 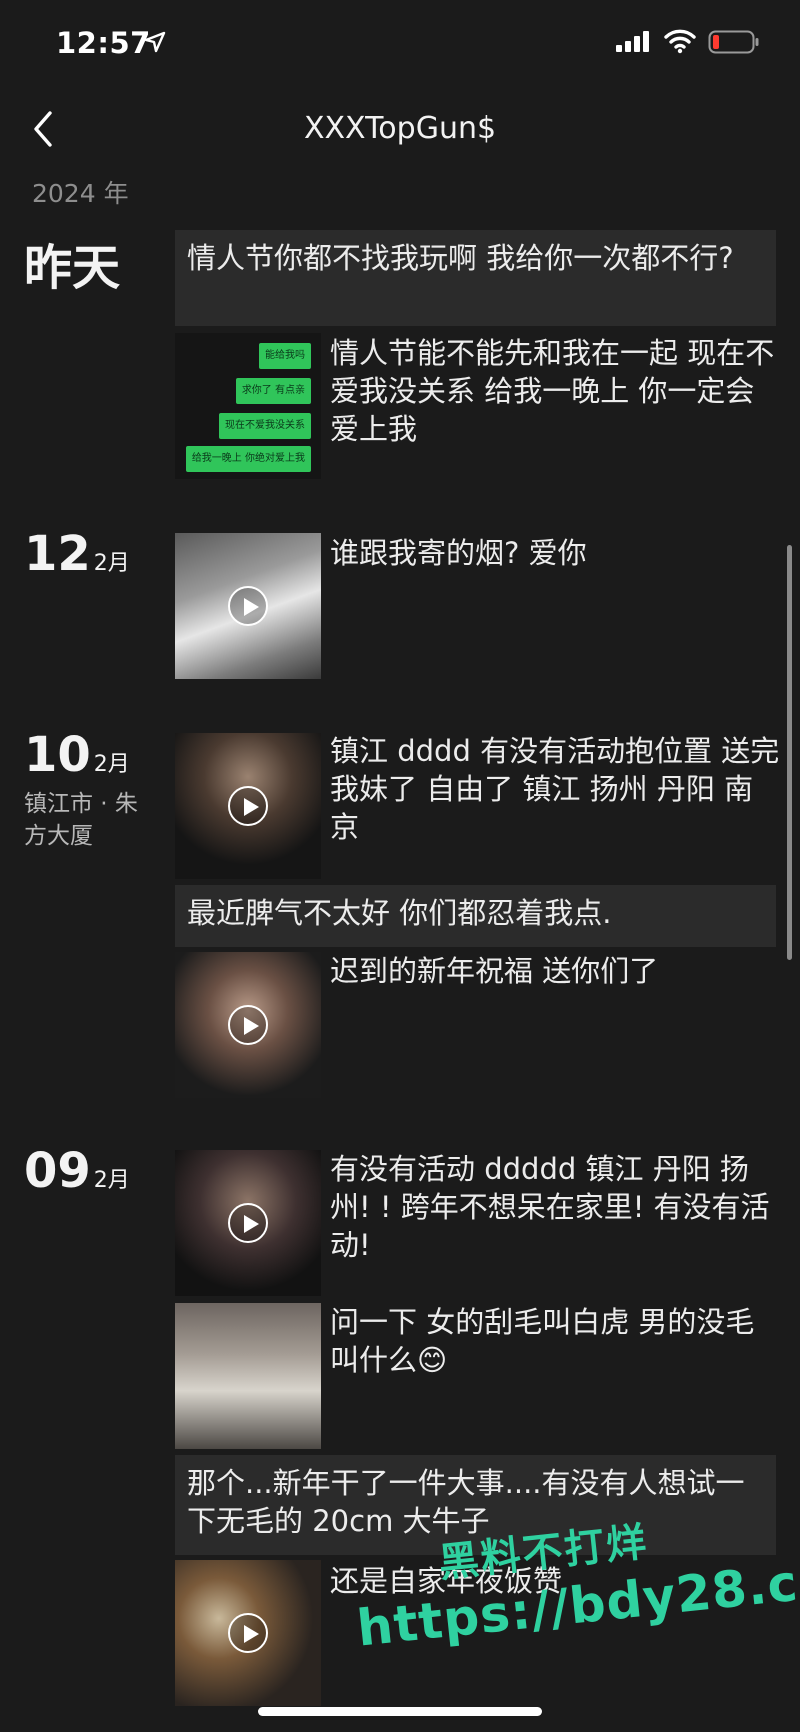 I want to click on post-text: 还是自家年夜饭赞, so click(x=555, y=1581).